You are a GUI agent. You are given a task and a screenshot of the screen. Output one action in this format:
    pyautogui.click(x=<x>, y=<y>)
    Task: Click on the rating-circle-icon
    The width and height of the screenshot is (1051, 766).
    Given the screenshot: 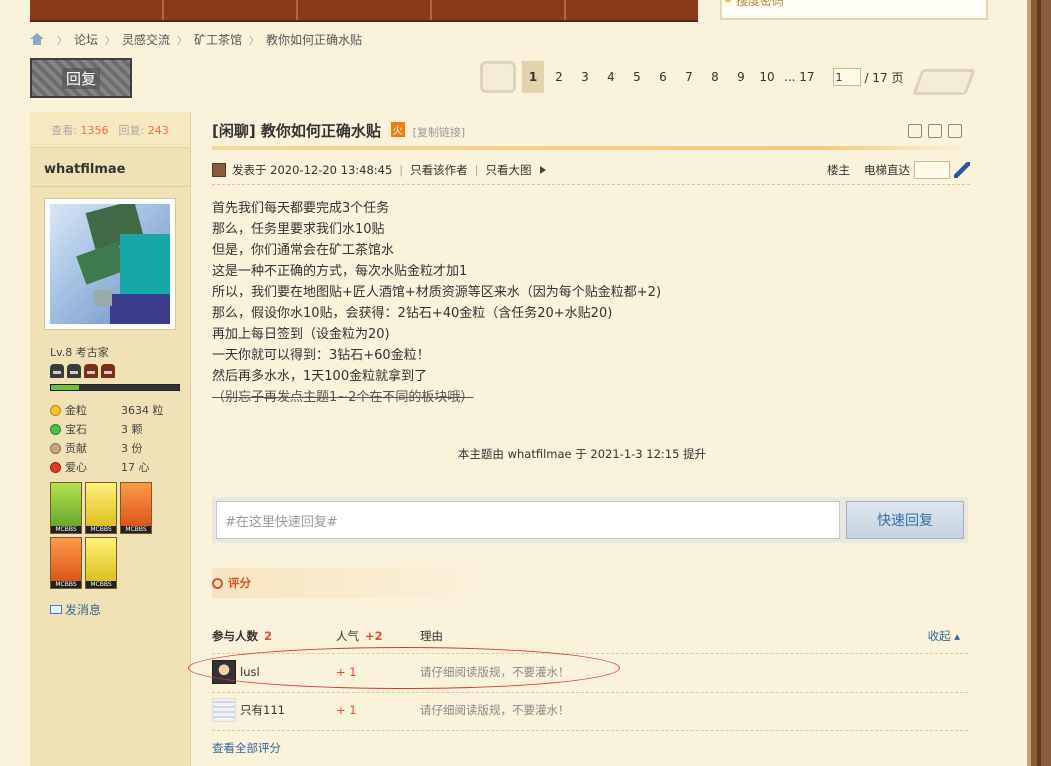 What is the action you would take?
    pyautogui.click(x=217, y=583)
    